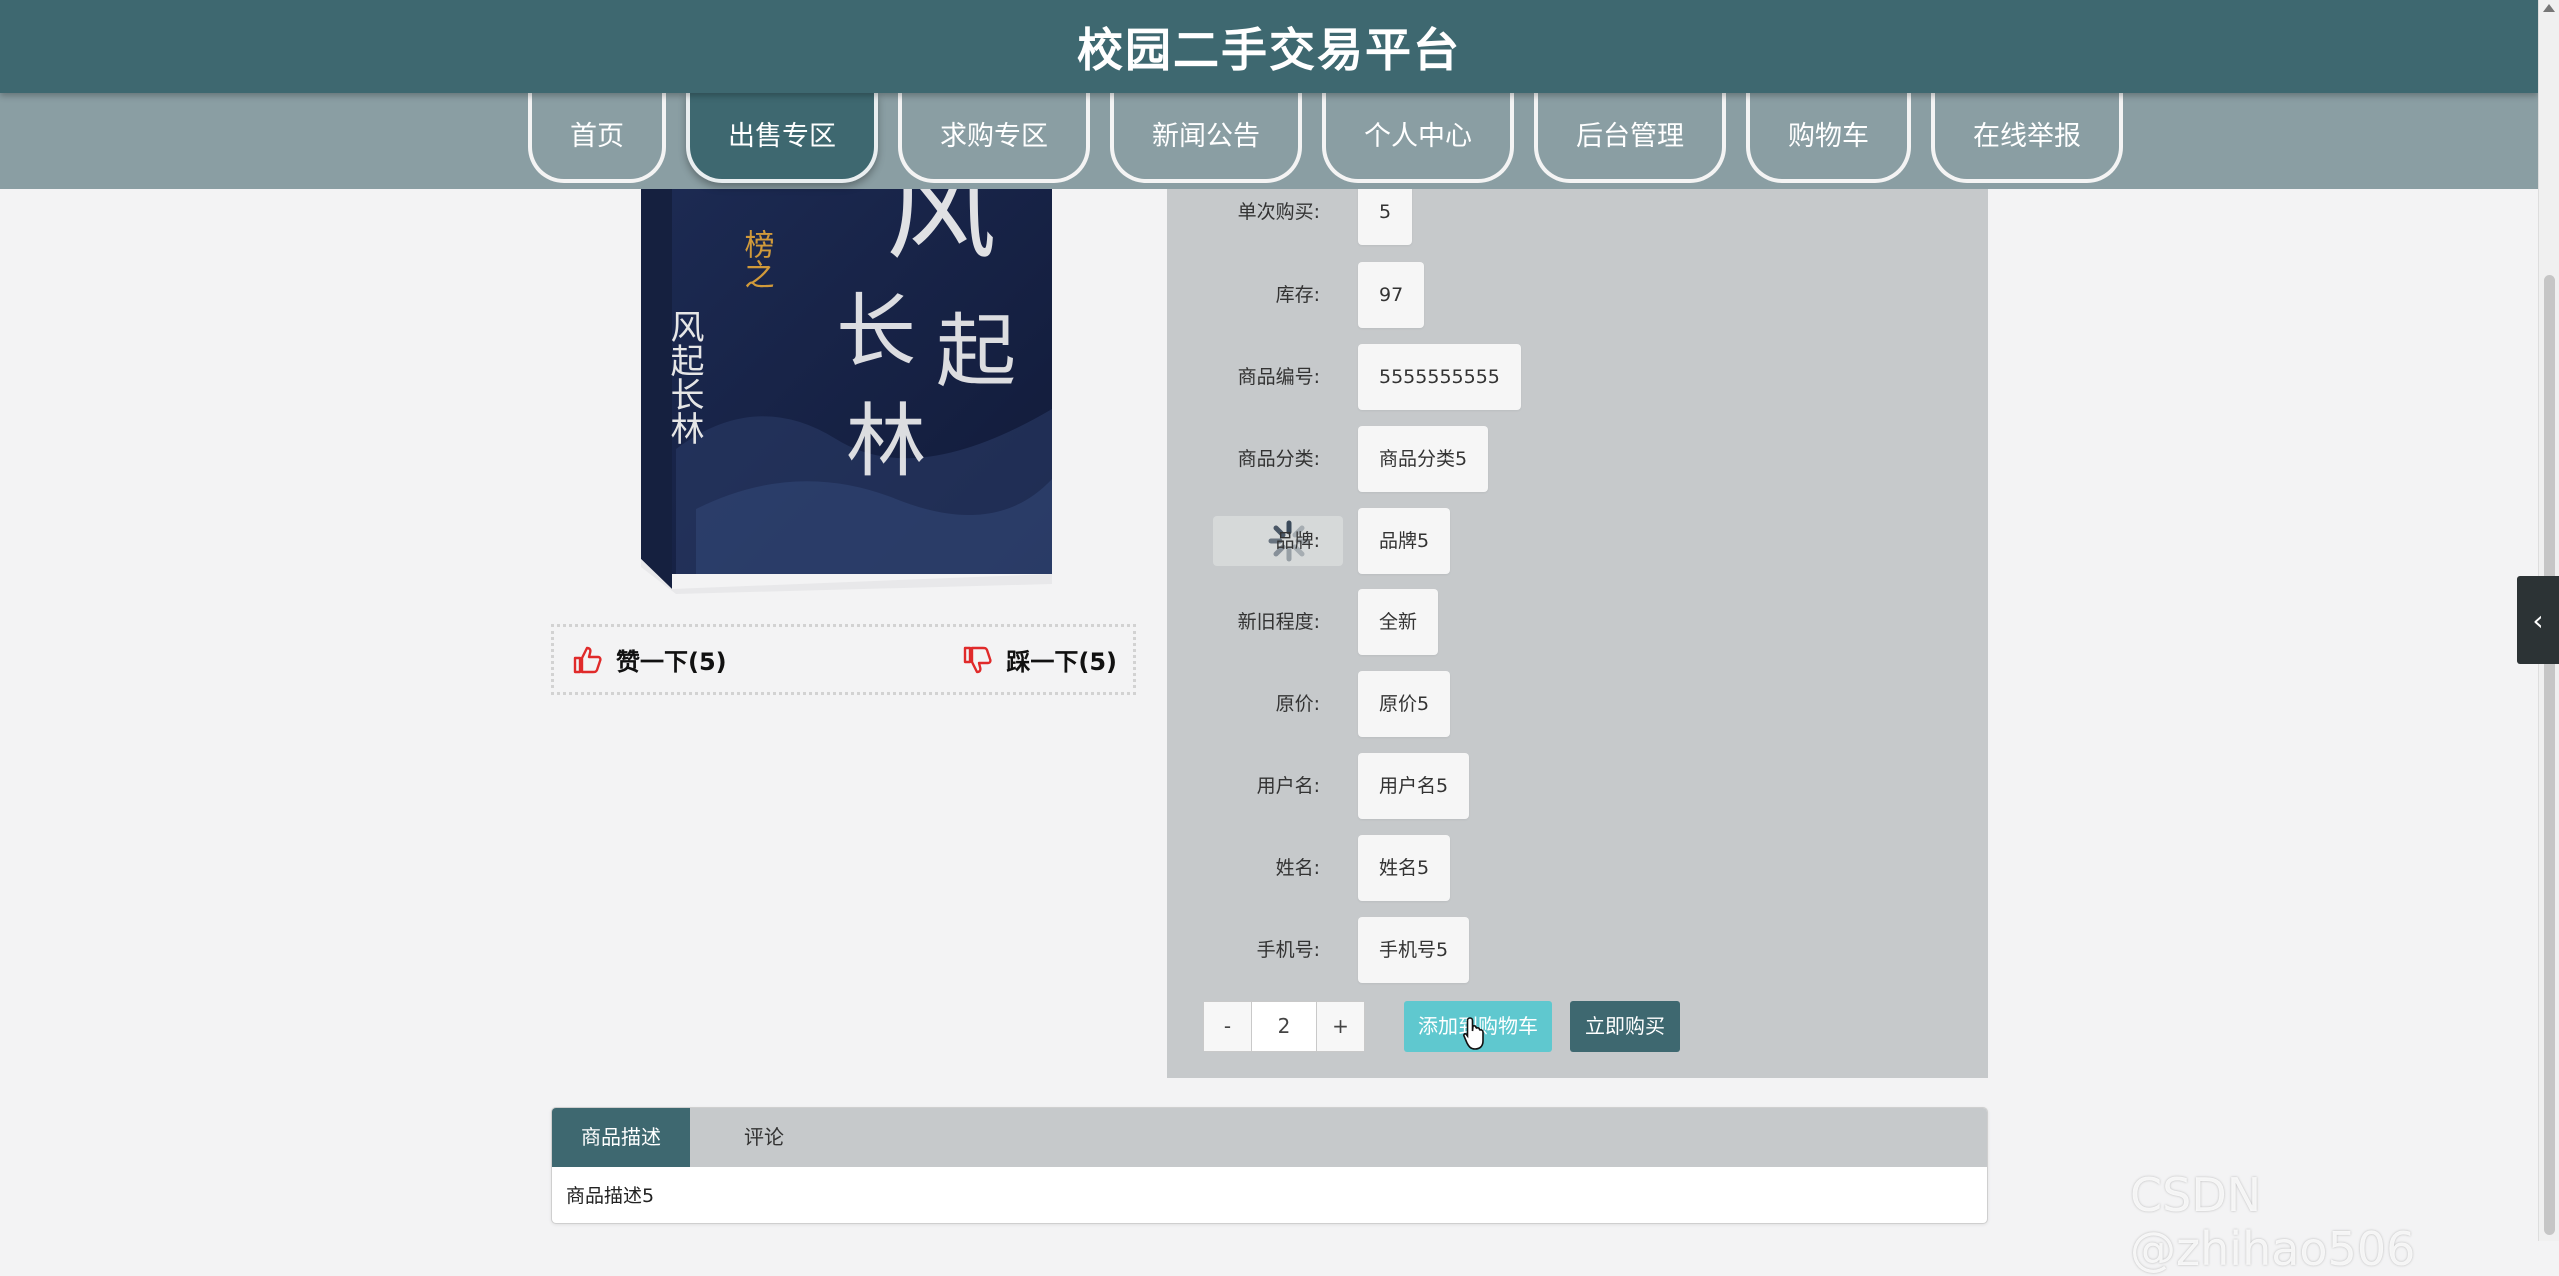 Image resolution: width=2559 pixels, height=1276 pixels. What do you see at coordinates (1061, 662) in the screenshot?
I see `dislike-label: 踩一下(5)` at bounding box center [1061, 662].